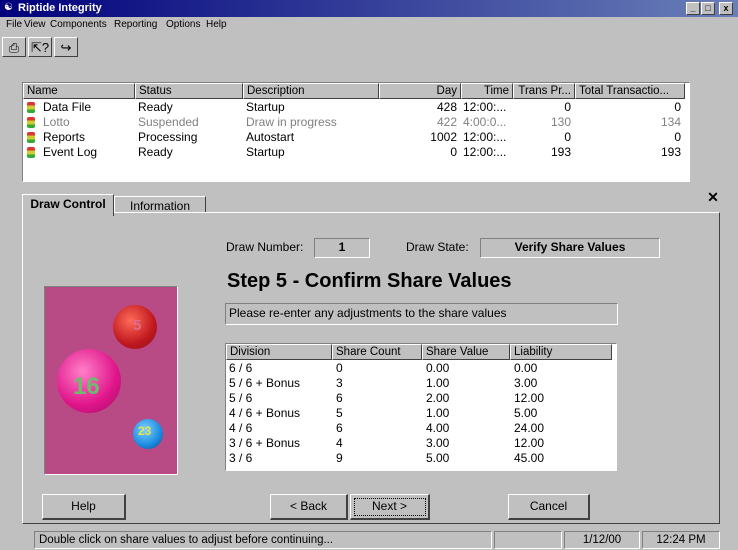 This screenshot has width=738, height=550. What do you see at coordinates (713, 197) in the screenshot?
I see `close-panel-icon: ✕` at bounding box center [713, 197].